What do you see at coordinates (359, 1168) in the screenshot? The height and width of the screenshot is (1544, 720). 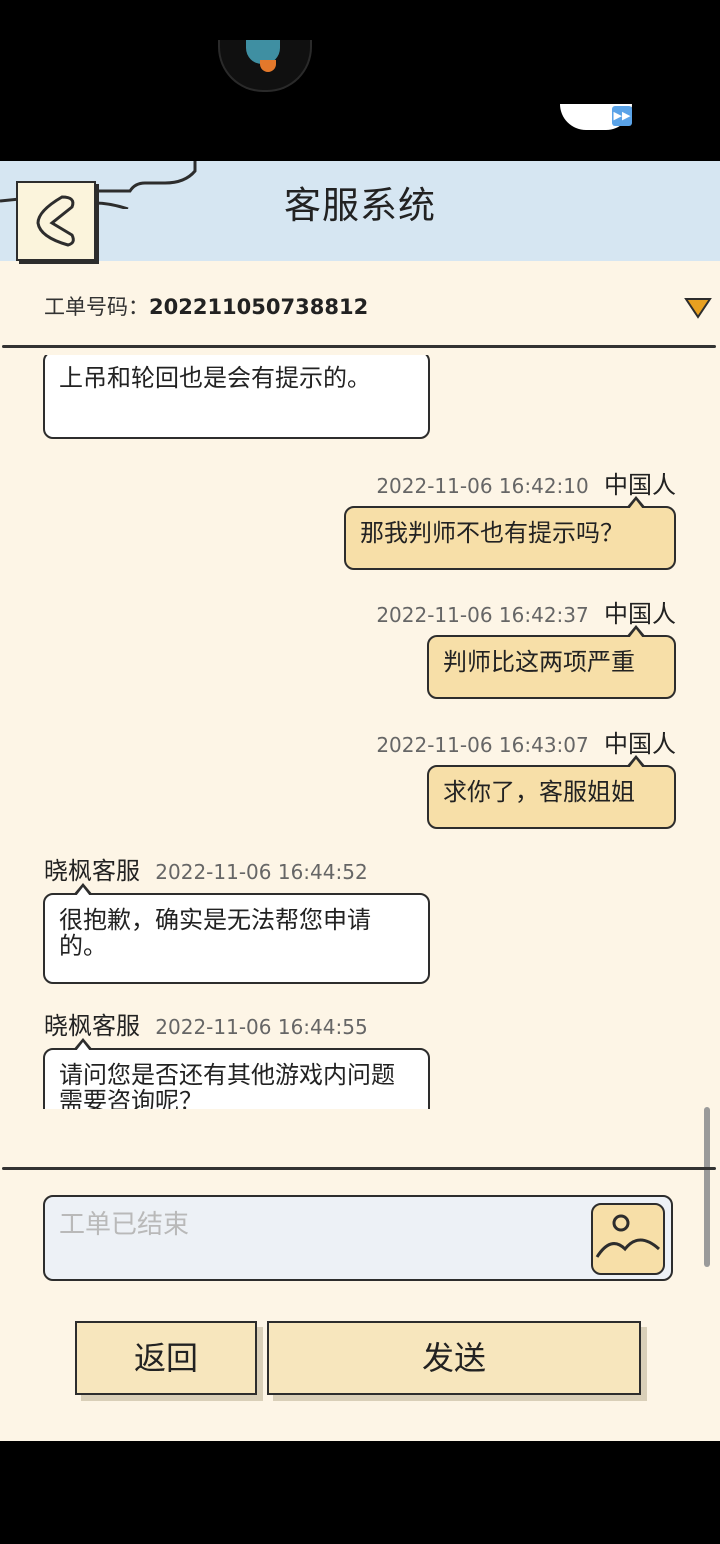 I see `bottom-divider` at bounding box center [359, 1168].